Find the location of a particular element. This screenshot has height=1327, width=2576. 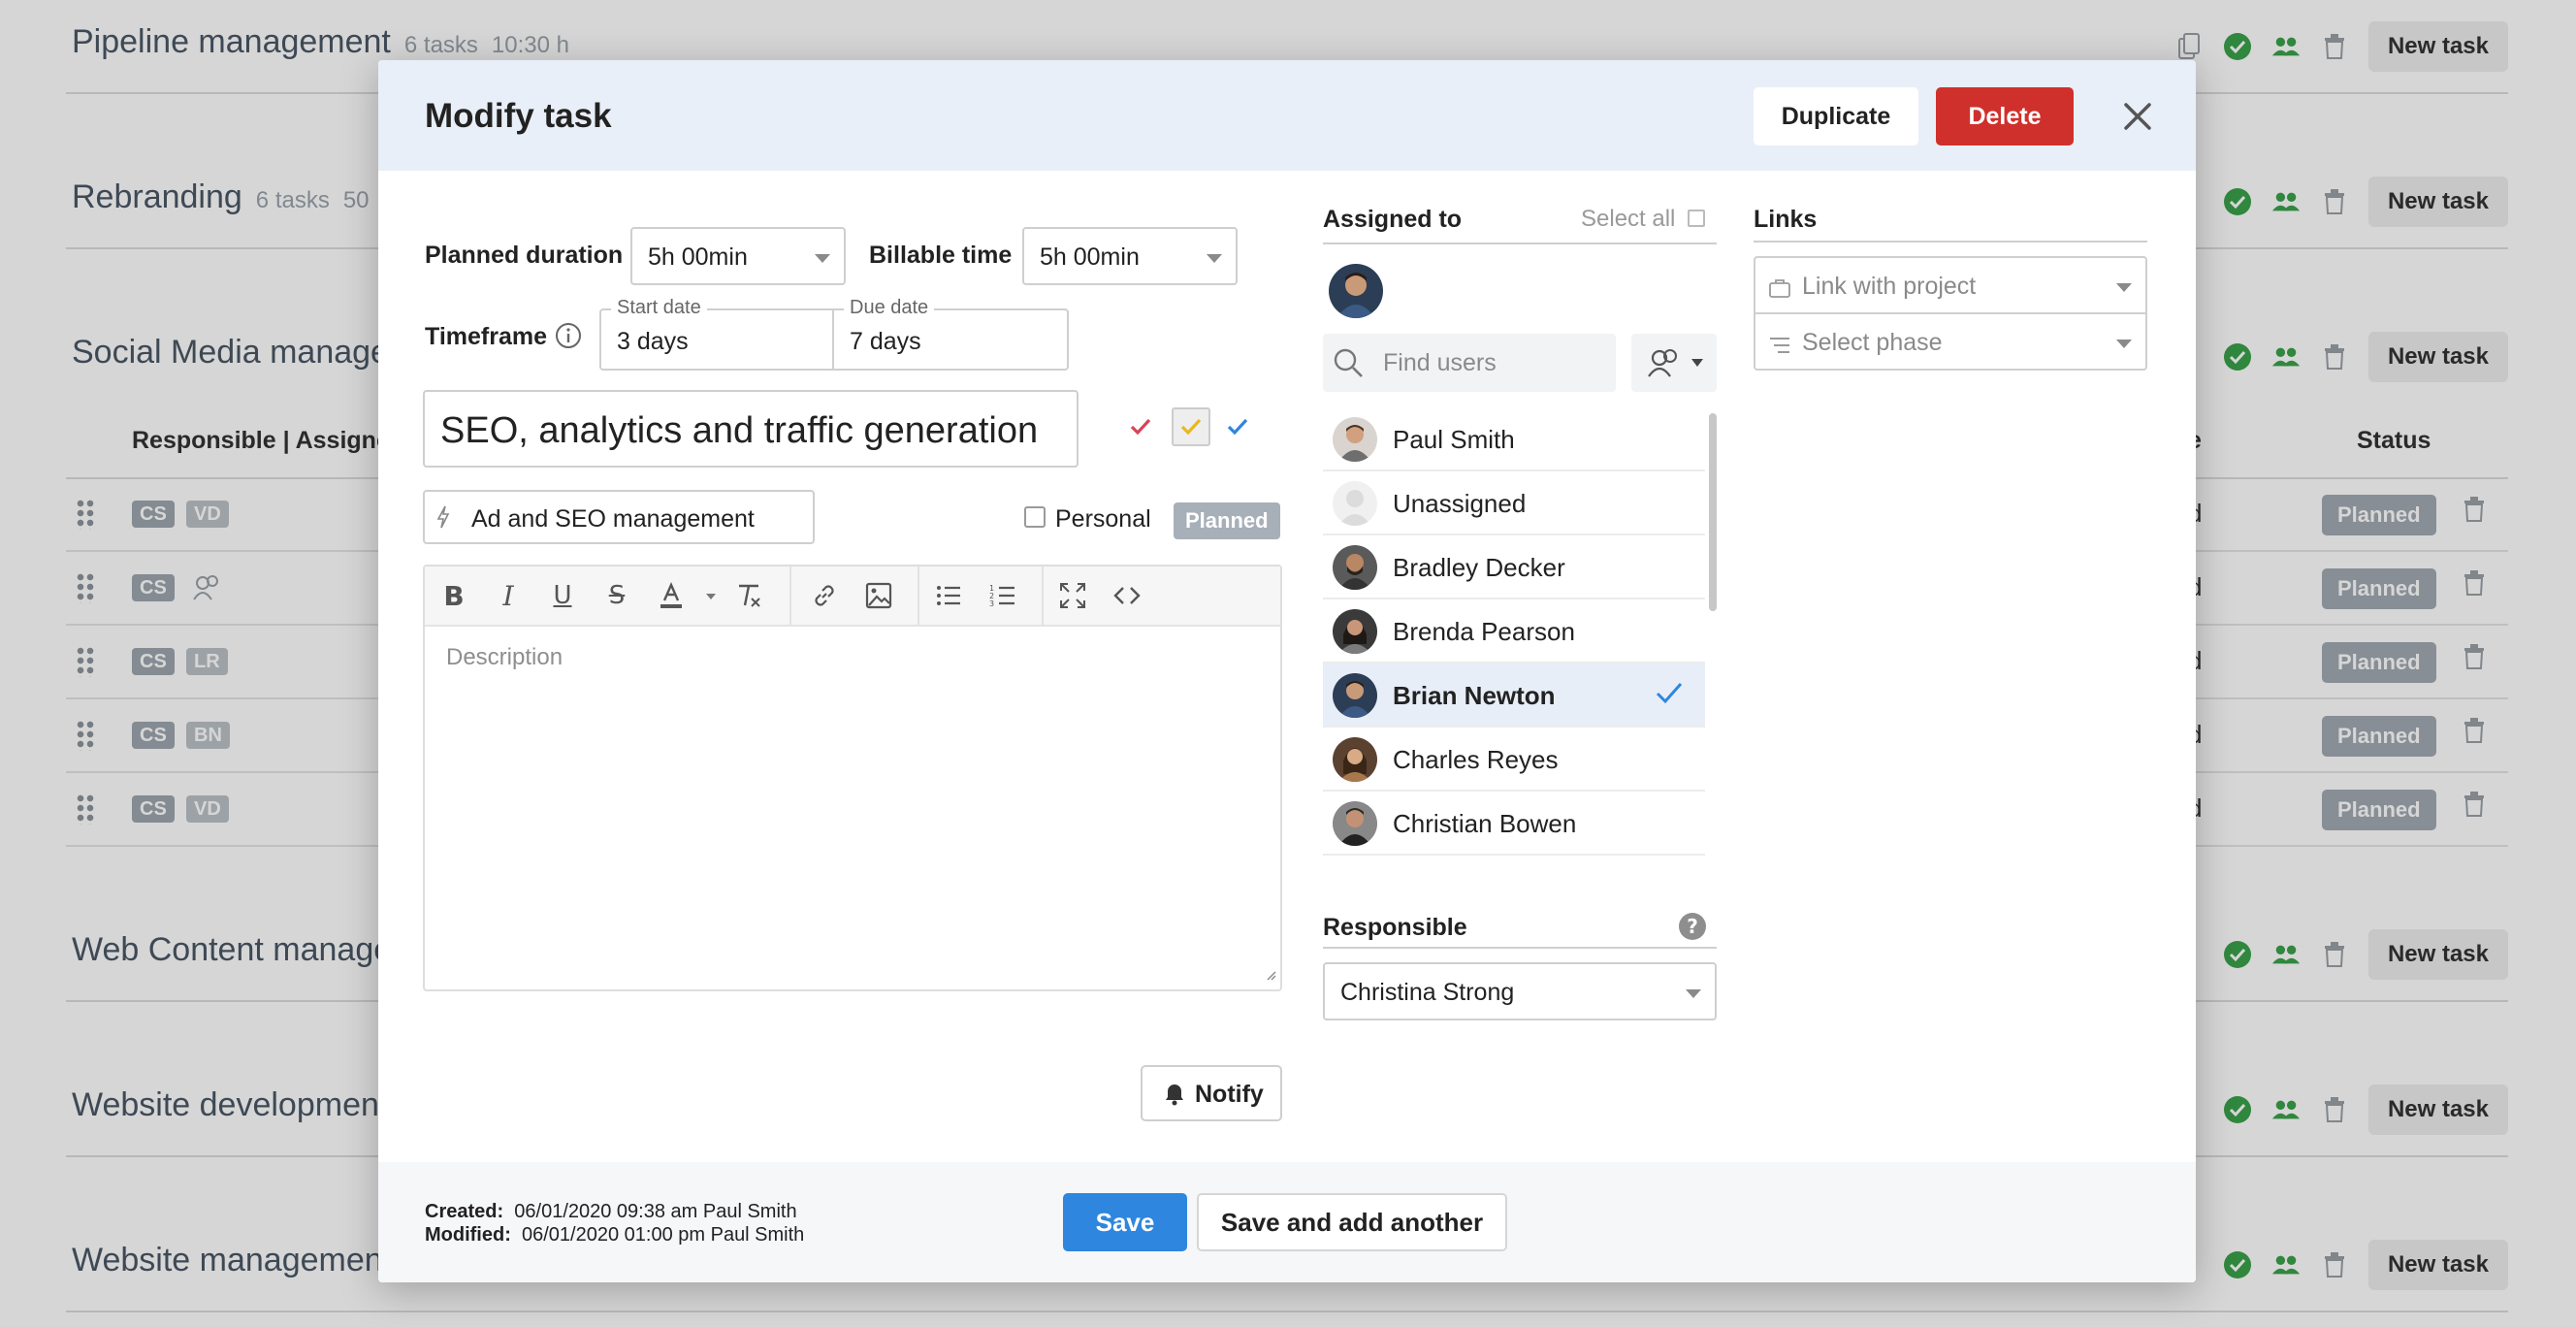

user-name: Christian Bowen is located at coordinates (1485, 823).